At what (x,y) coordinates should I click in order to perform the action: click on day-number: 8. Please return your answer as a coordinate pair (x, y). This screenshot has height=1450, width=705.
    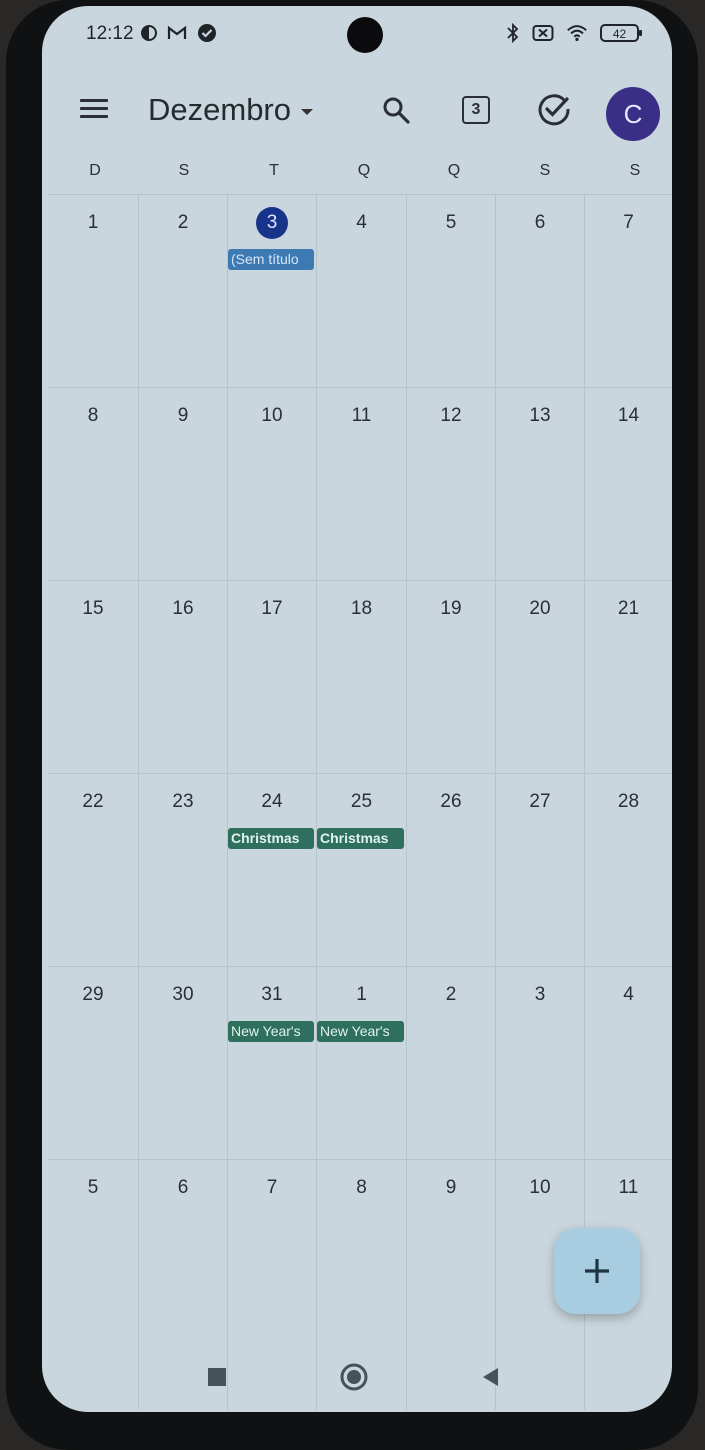
    Looking at the image, I should click on (93, 415).